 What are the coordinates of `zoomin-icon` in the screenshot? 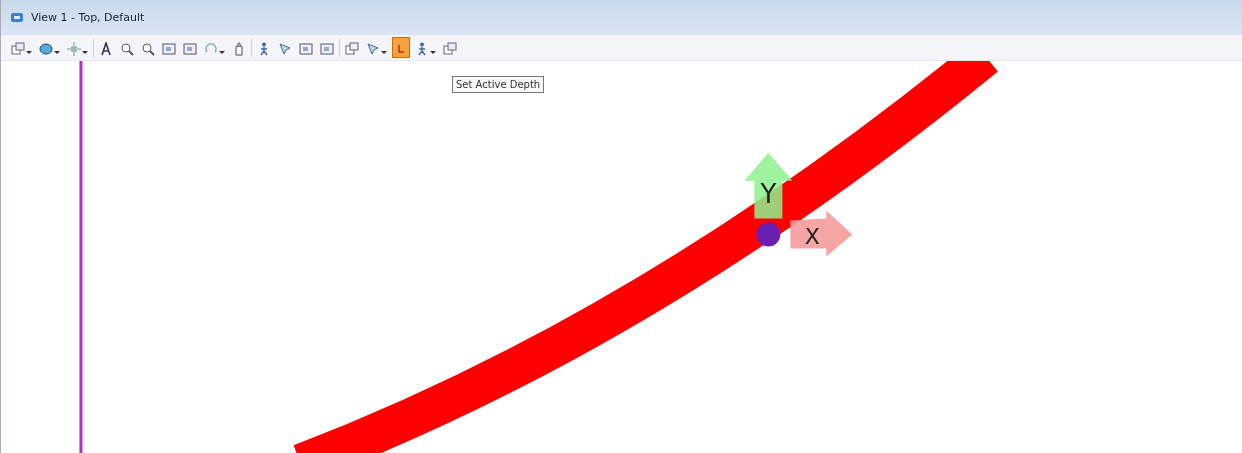 It's located at (127, 49).